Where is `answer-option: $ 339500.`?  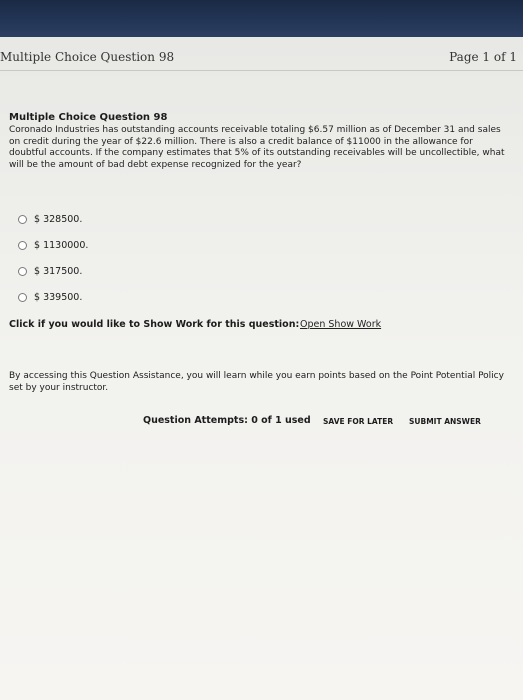
answer-option: $ 339500. is located at coordinates (53, 297).